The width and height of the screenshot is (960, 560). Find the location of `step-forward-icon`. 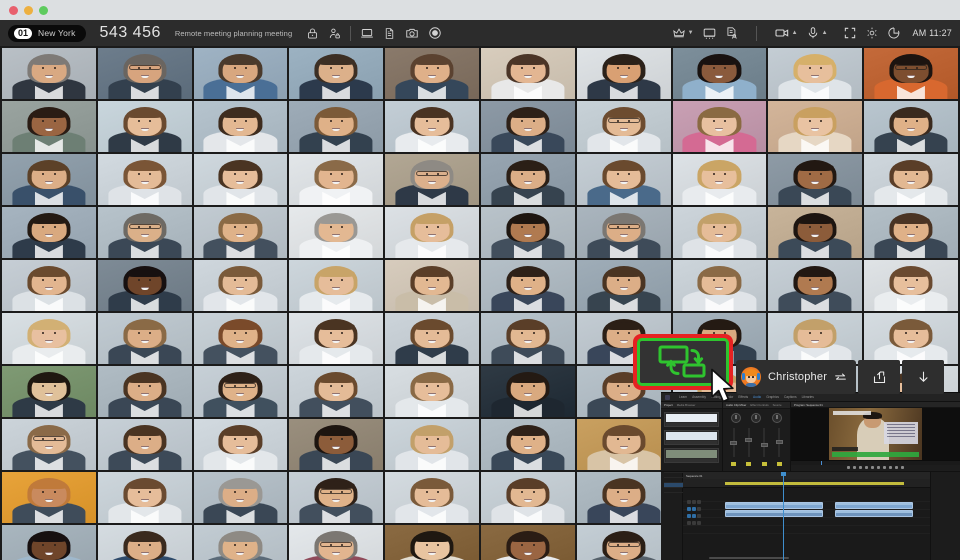

step-forward-icon is located at coordinates (878, 468).